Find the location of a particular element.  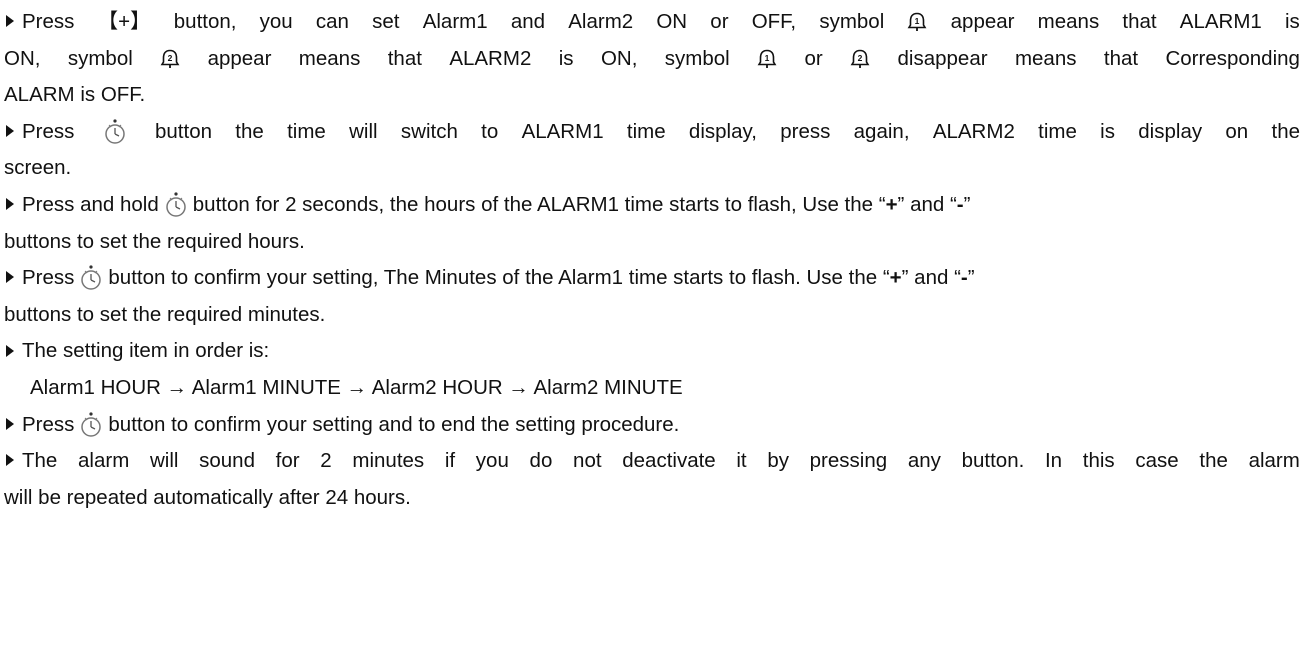

para3-plus: + is located at coordinates (891, 204).